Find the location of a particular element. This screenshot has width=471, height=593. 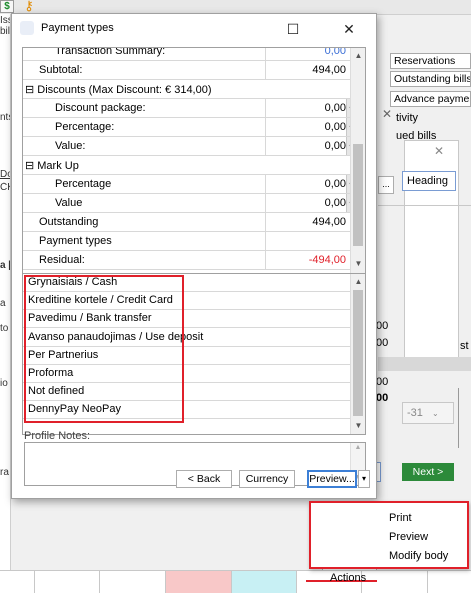

totals-row-label: ⊟ Mark Up is located at coordinates (52, 166).